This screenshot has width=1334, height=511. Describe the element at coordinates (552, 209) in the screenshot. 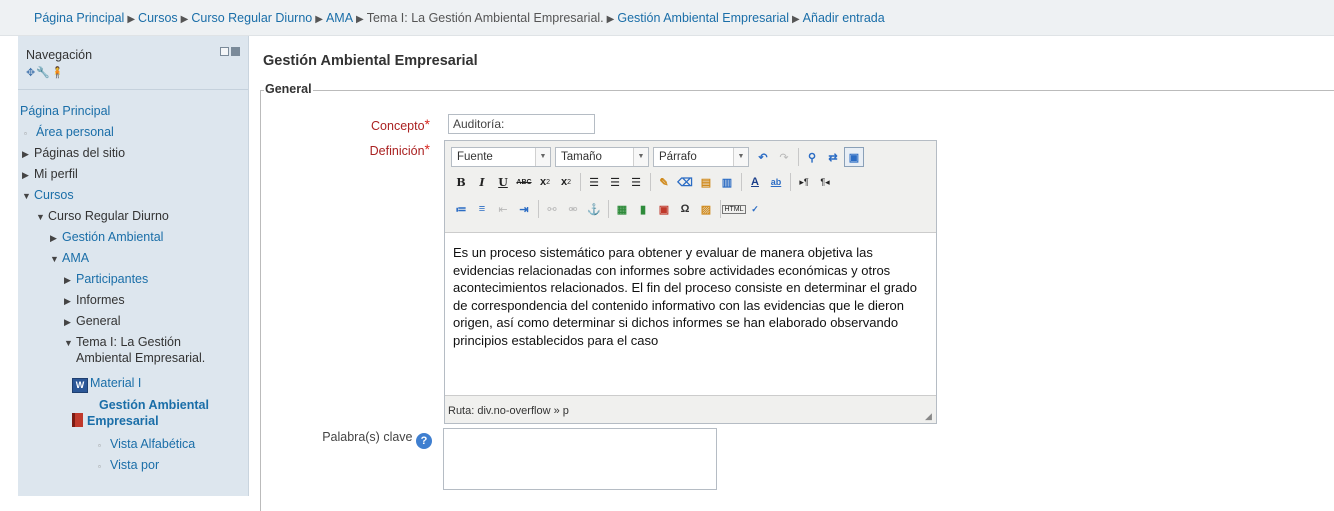

I see `link-icon: ⚯` at that location.